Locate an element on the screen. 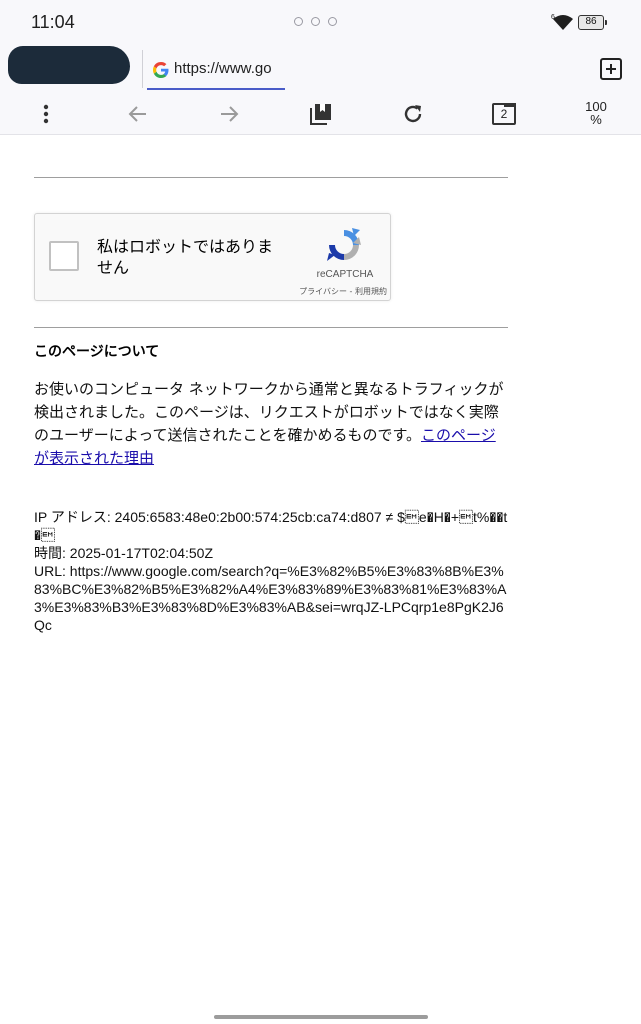 This screenshot has width=641, height=1024. active-tab: https://www.go is located at coordinates (216, 71).